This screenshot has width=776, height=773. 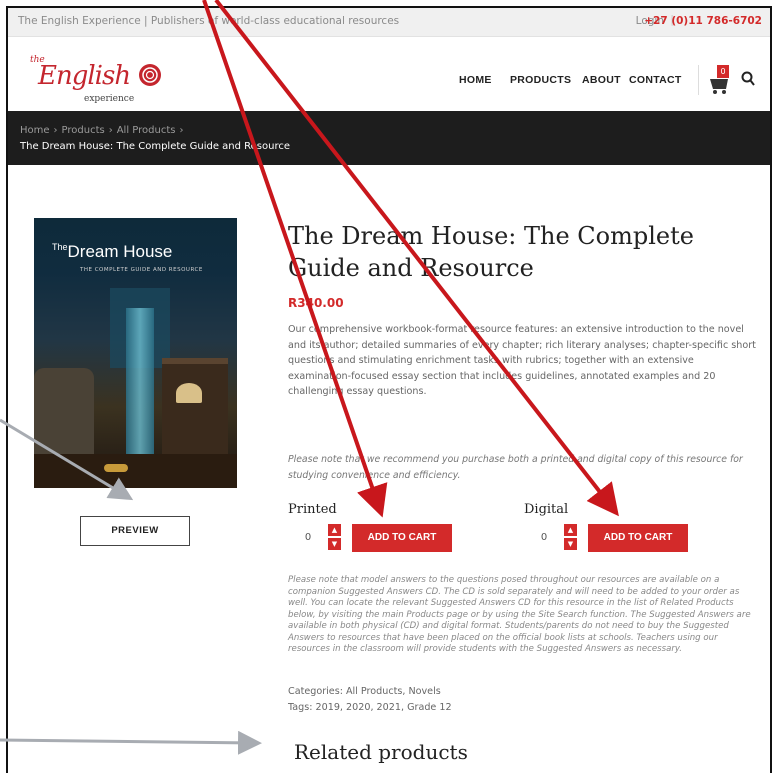 I want to click on cover-title: TheDream House, so click(x=112, y=252).